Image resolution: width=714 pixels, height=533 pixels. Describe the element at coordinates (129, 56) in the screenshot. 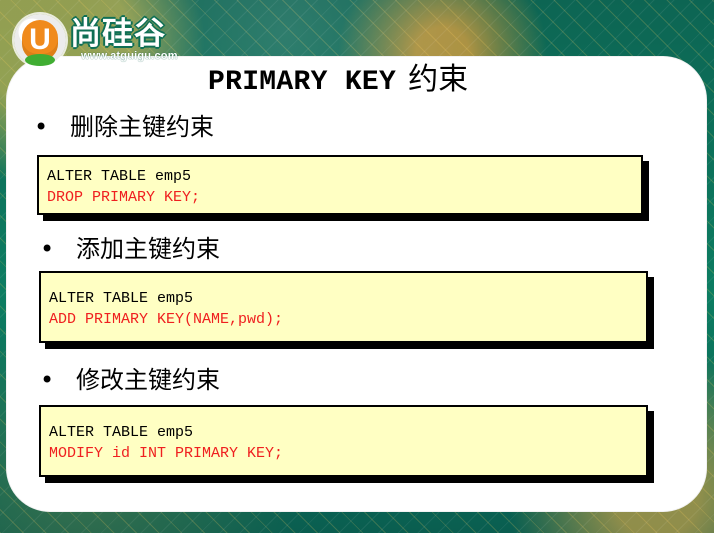

I see `brand-url: www.atguigu.com` at that location.